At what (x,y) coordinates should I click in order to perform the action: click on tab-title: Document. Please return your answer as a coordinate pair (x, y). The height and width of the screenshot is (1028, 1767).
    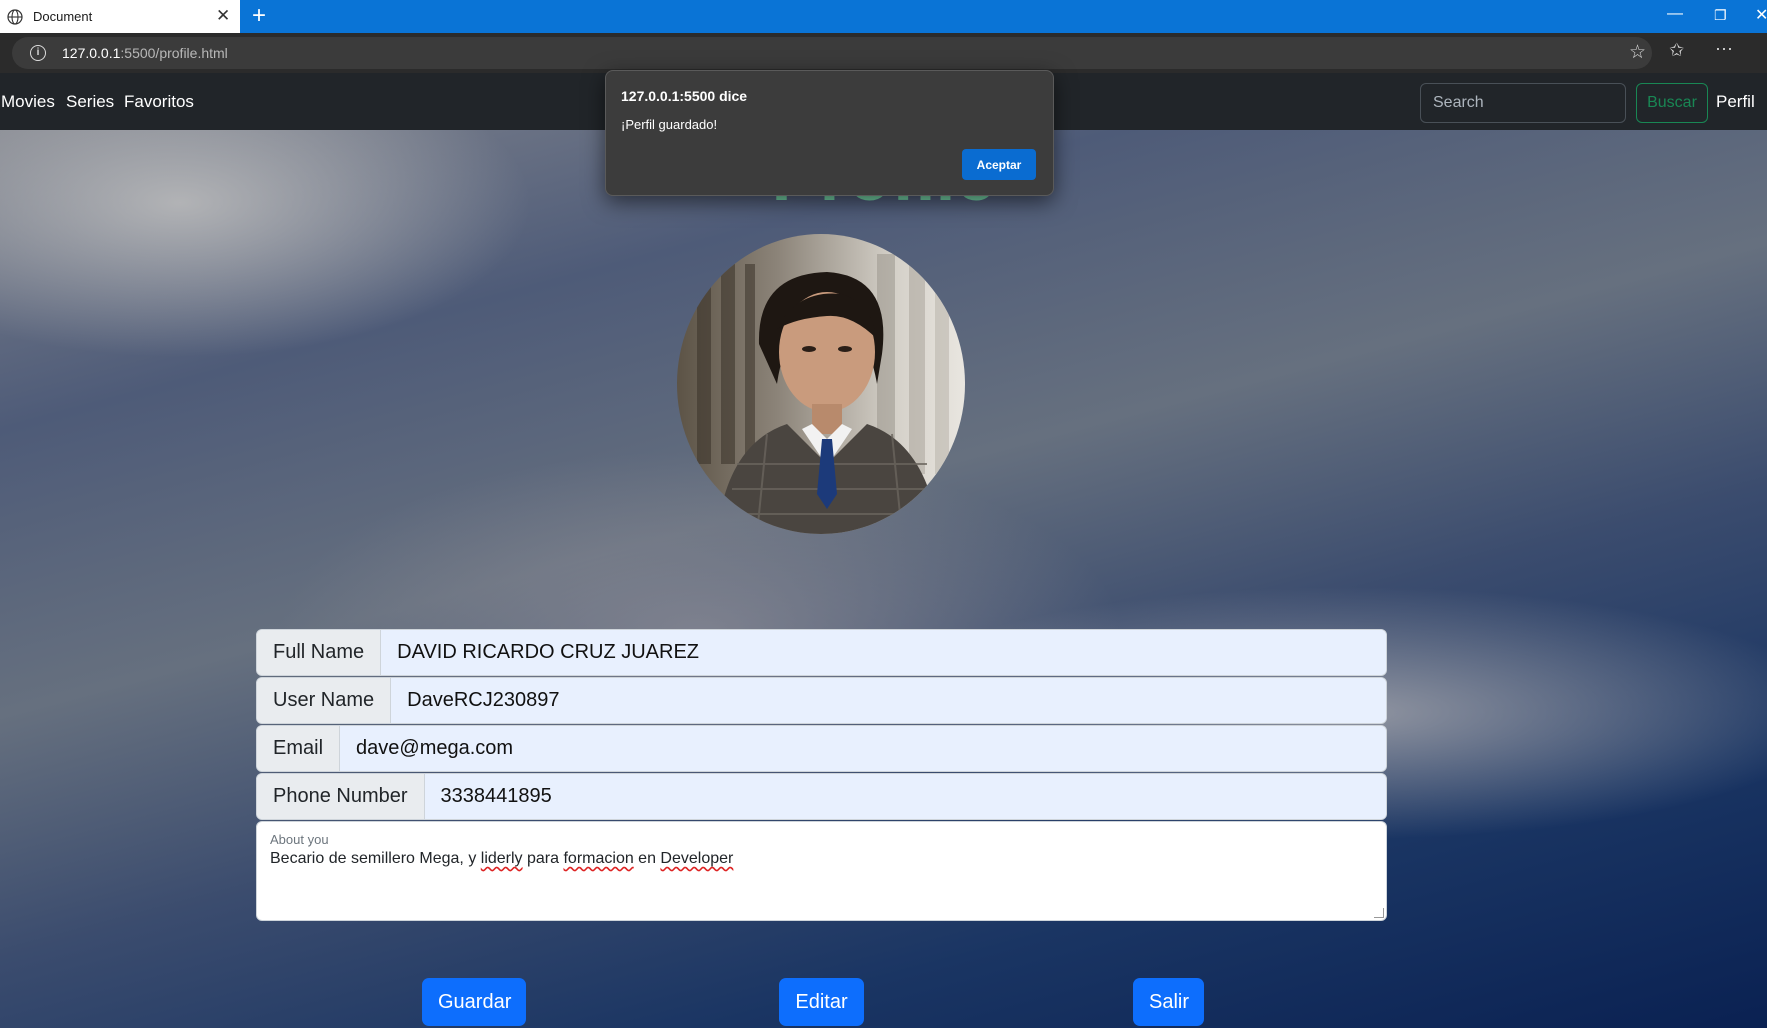
    Looking at the image, I should click on (63, 16).